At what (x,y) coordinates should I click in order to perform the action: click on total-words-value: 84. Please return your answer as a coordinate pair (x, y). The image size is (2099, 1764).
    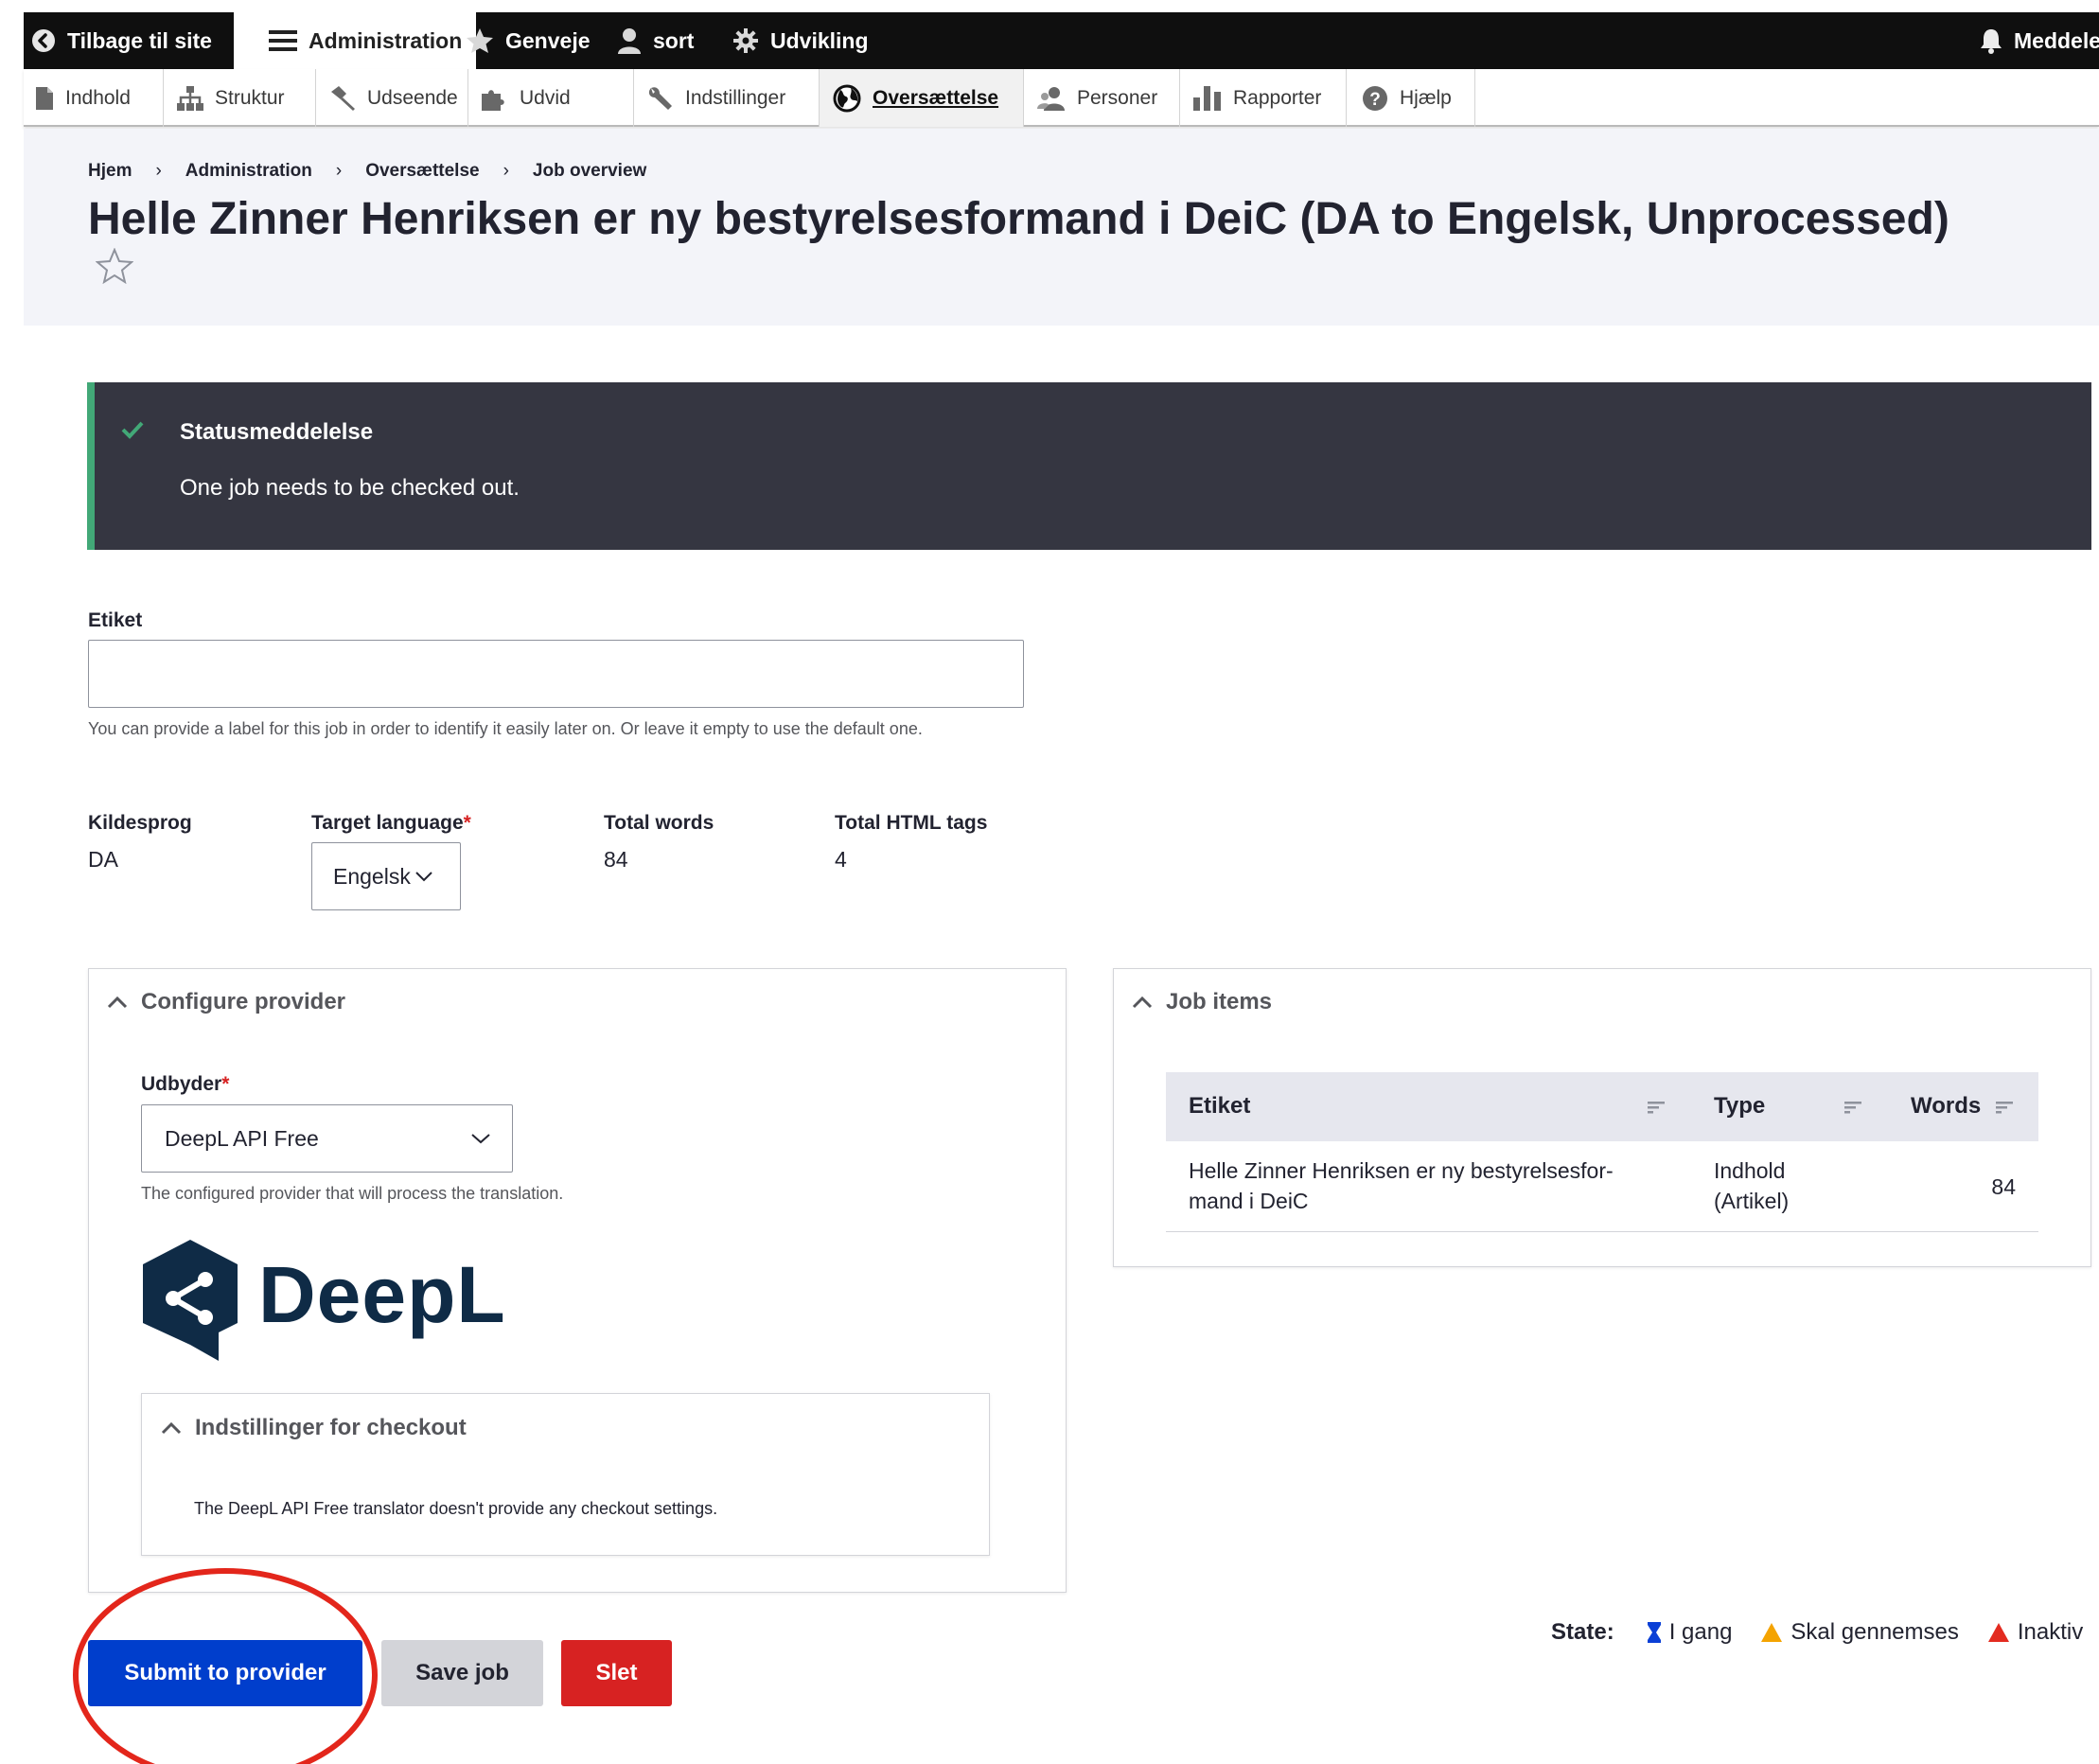
    Looking at the image, I should click on (616, 859).